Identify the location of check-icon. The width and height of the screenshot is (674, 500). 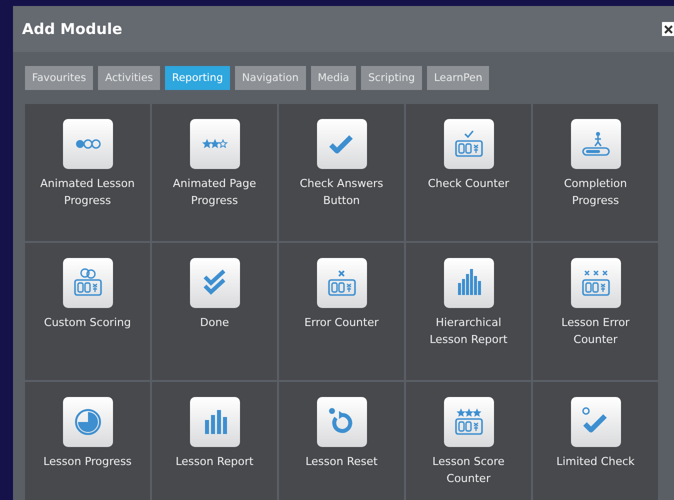
(341, 144).